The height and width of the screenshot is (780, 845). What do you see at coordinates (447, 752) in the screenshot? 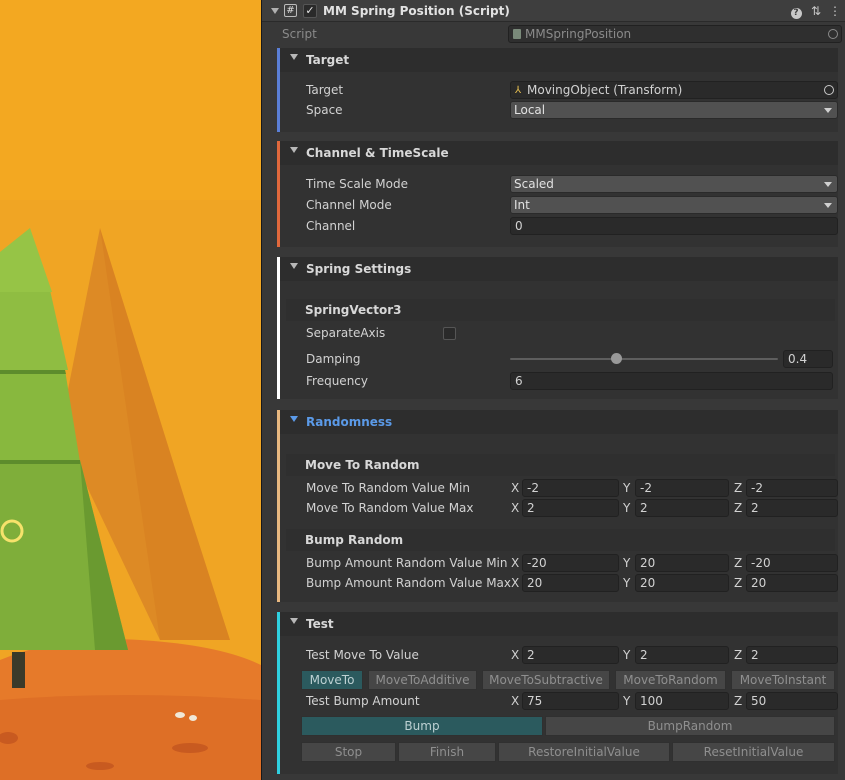
I see `finish-button: Finish` at bounding box center [447, 752].